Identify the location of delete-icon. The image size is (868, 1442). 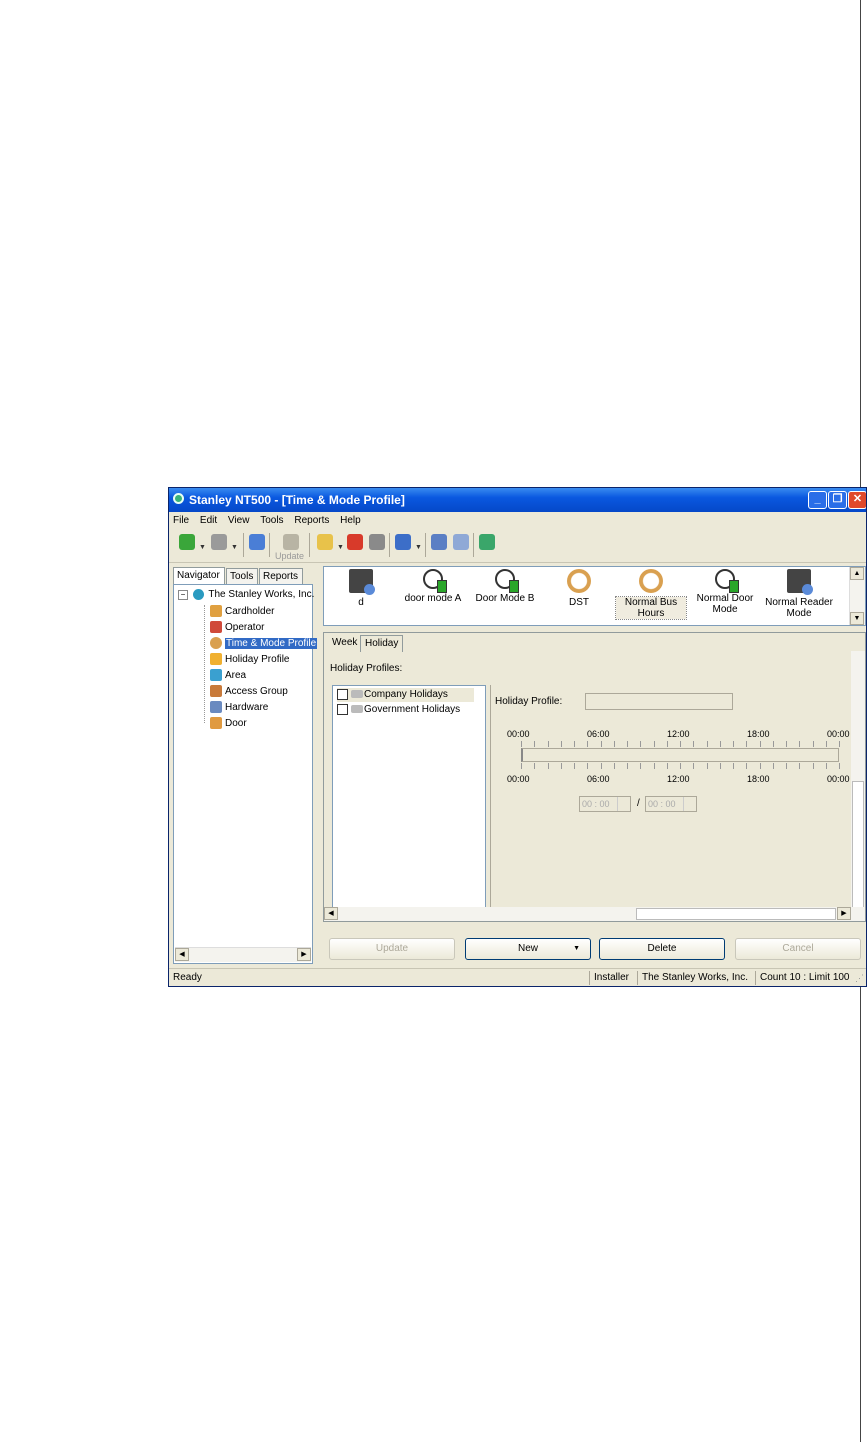
(355, 542).